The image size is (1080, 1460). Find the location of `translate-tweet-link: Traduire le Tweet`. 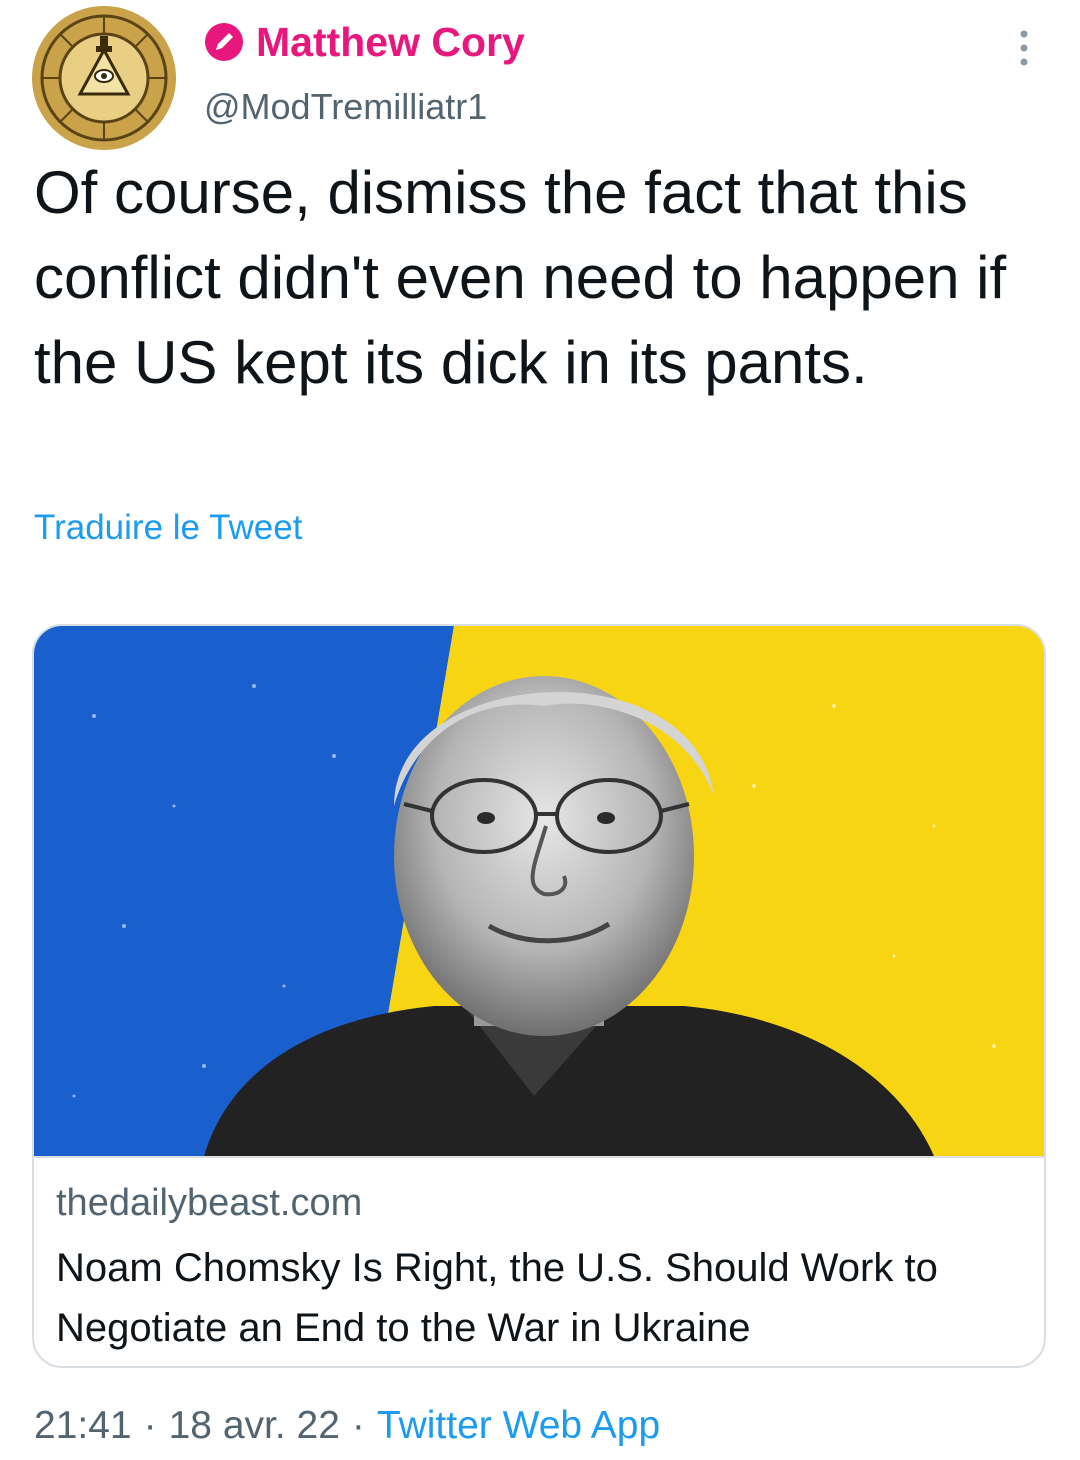

translate-tweet-link: Traduire le Tweet is located at coordinates (168, 528).